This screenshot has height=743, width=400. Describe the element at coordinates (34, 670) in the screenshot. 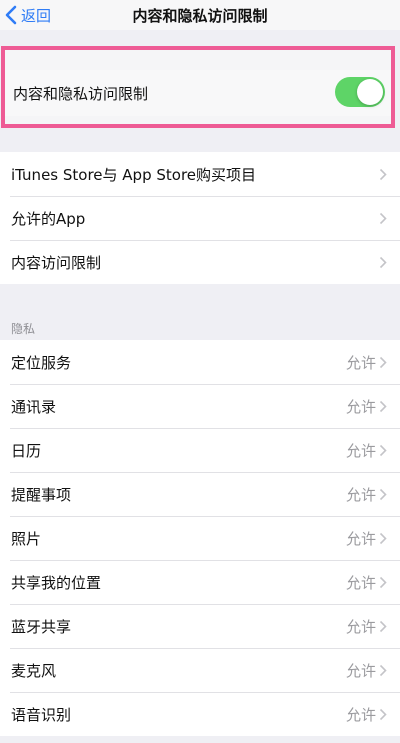

I see `row-label: 麦克风` at that location.